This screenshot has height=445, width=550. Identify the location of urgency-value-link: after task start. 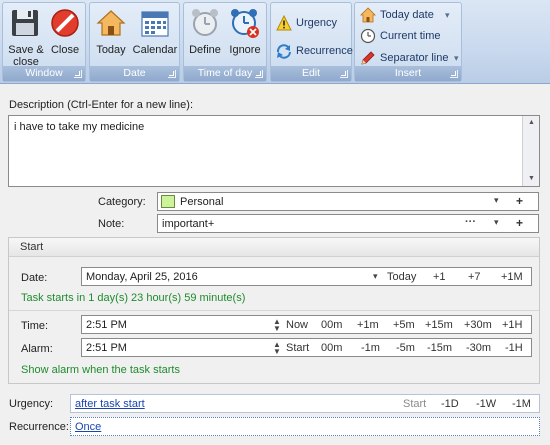
(110, 404).